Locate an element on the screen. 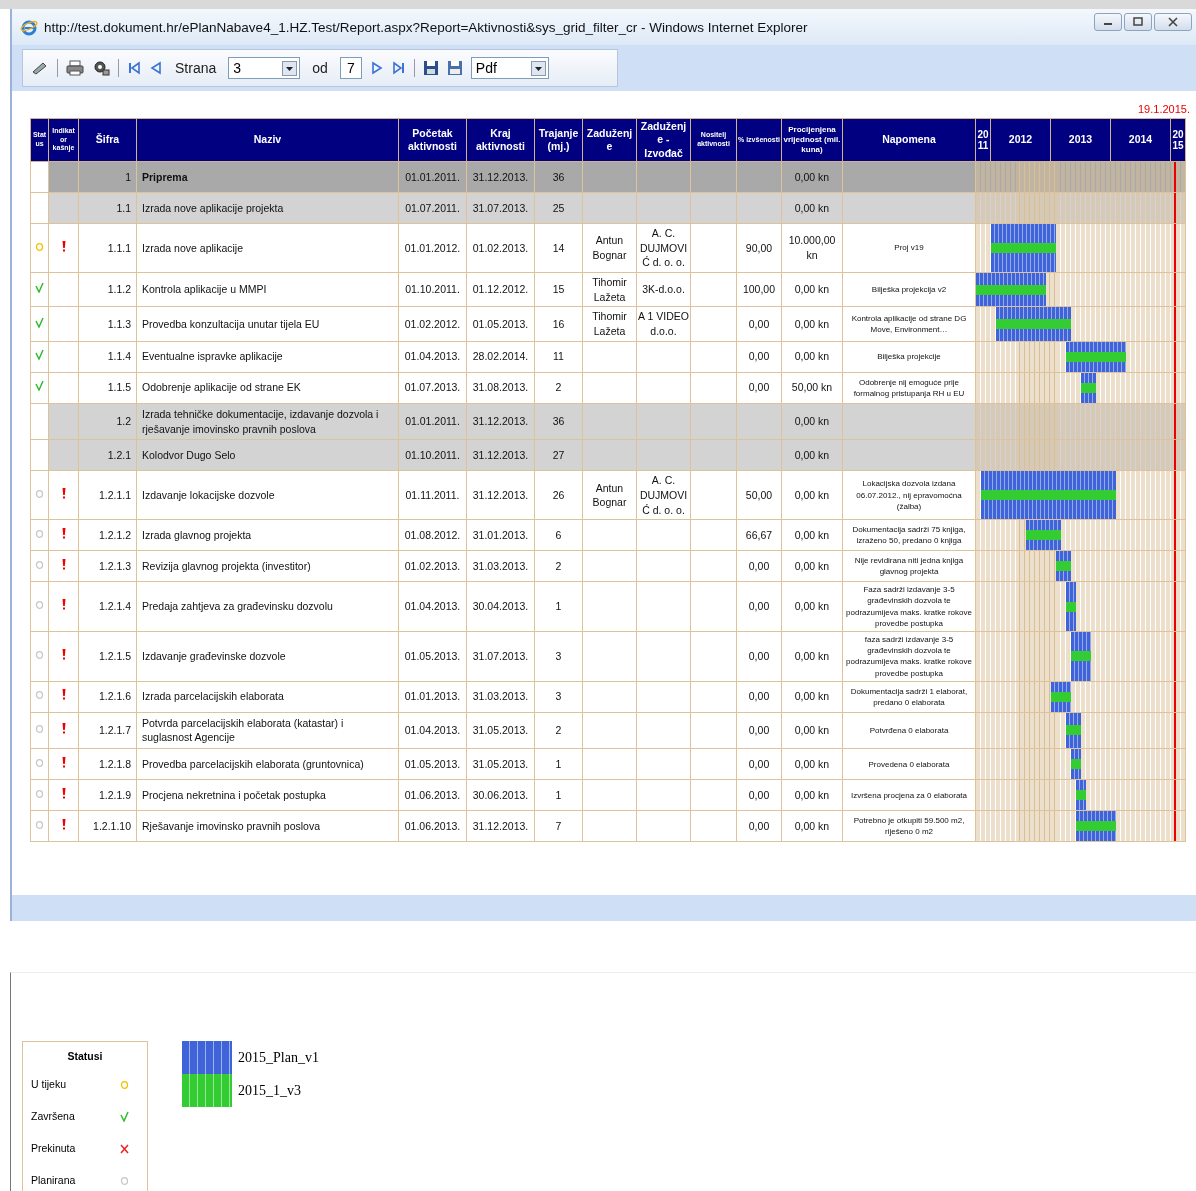  caret-icon is located at coordinates (290, 68).